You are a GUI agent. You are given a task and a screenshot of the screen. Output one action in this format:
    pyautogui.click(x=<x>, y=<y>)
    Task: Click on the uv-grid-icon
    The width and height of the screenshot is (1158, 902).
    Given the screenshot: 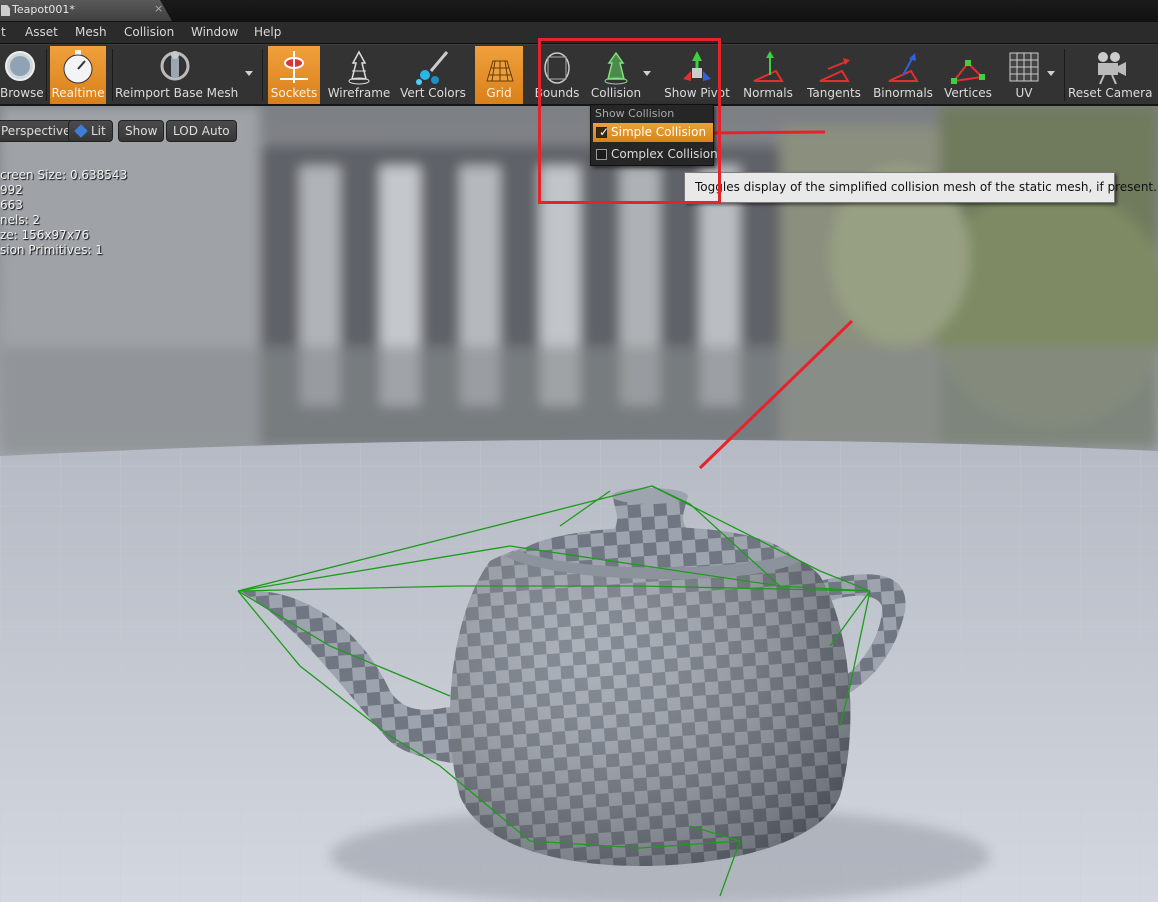 What is the action you would take?
    pyautogui.click(x=1024, y=67)
    